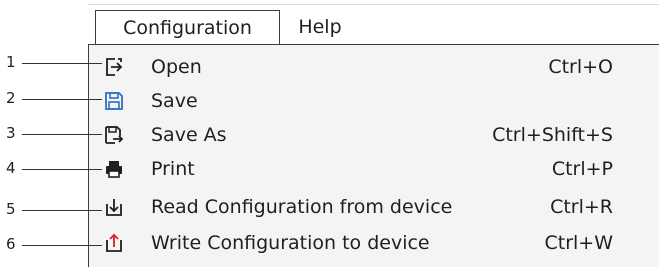 The height and width of the screenshot is (267, 659). Describe the element at coordinates (189, 135) in the screenshot. I see `menu-item-label: Save As` at that location.